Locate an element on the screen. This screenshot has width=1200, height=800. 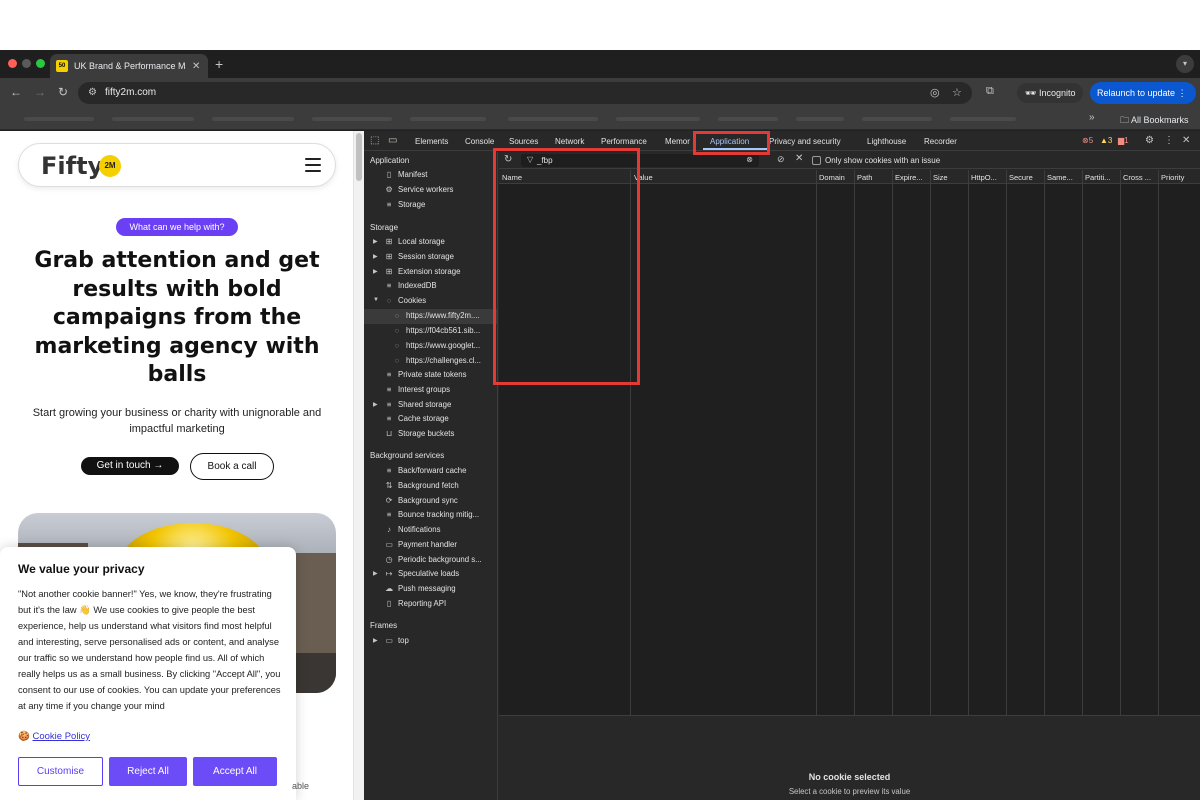
close-window-button is located at coordinates (12, 63).